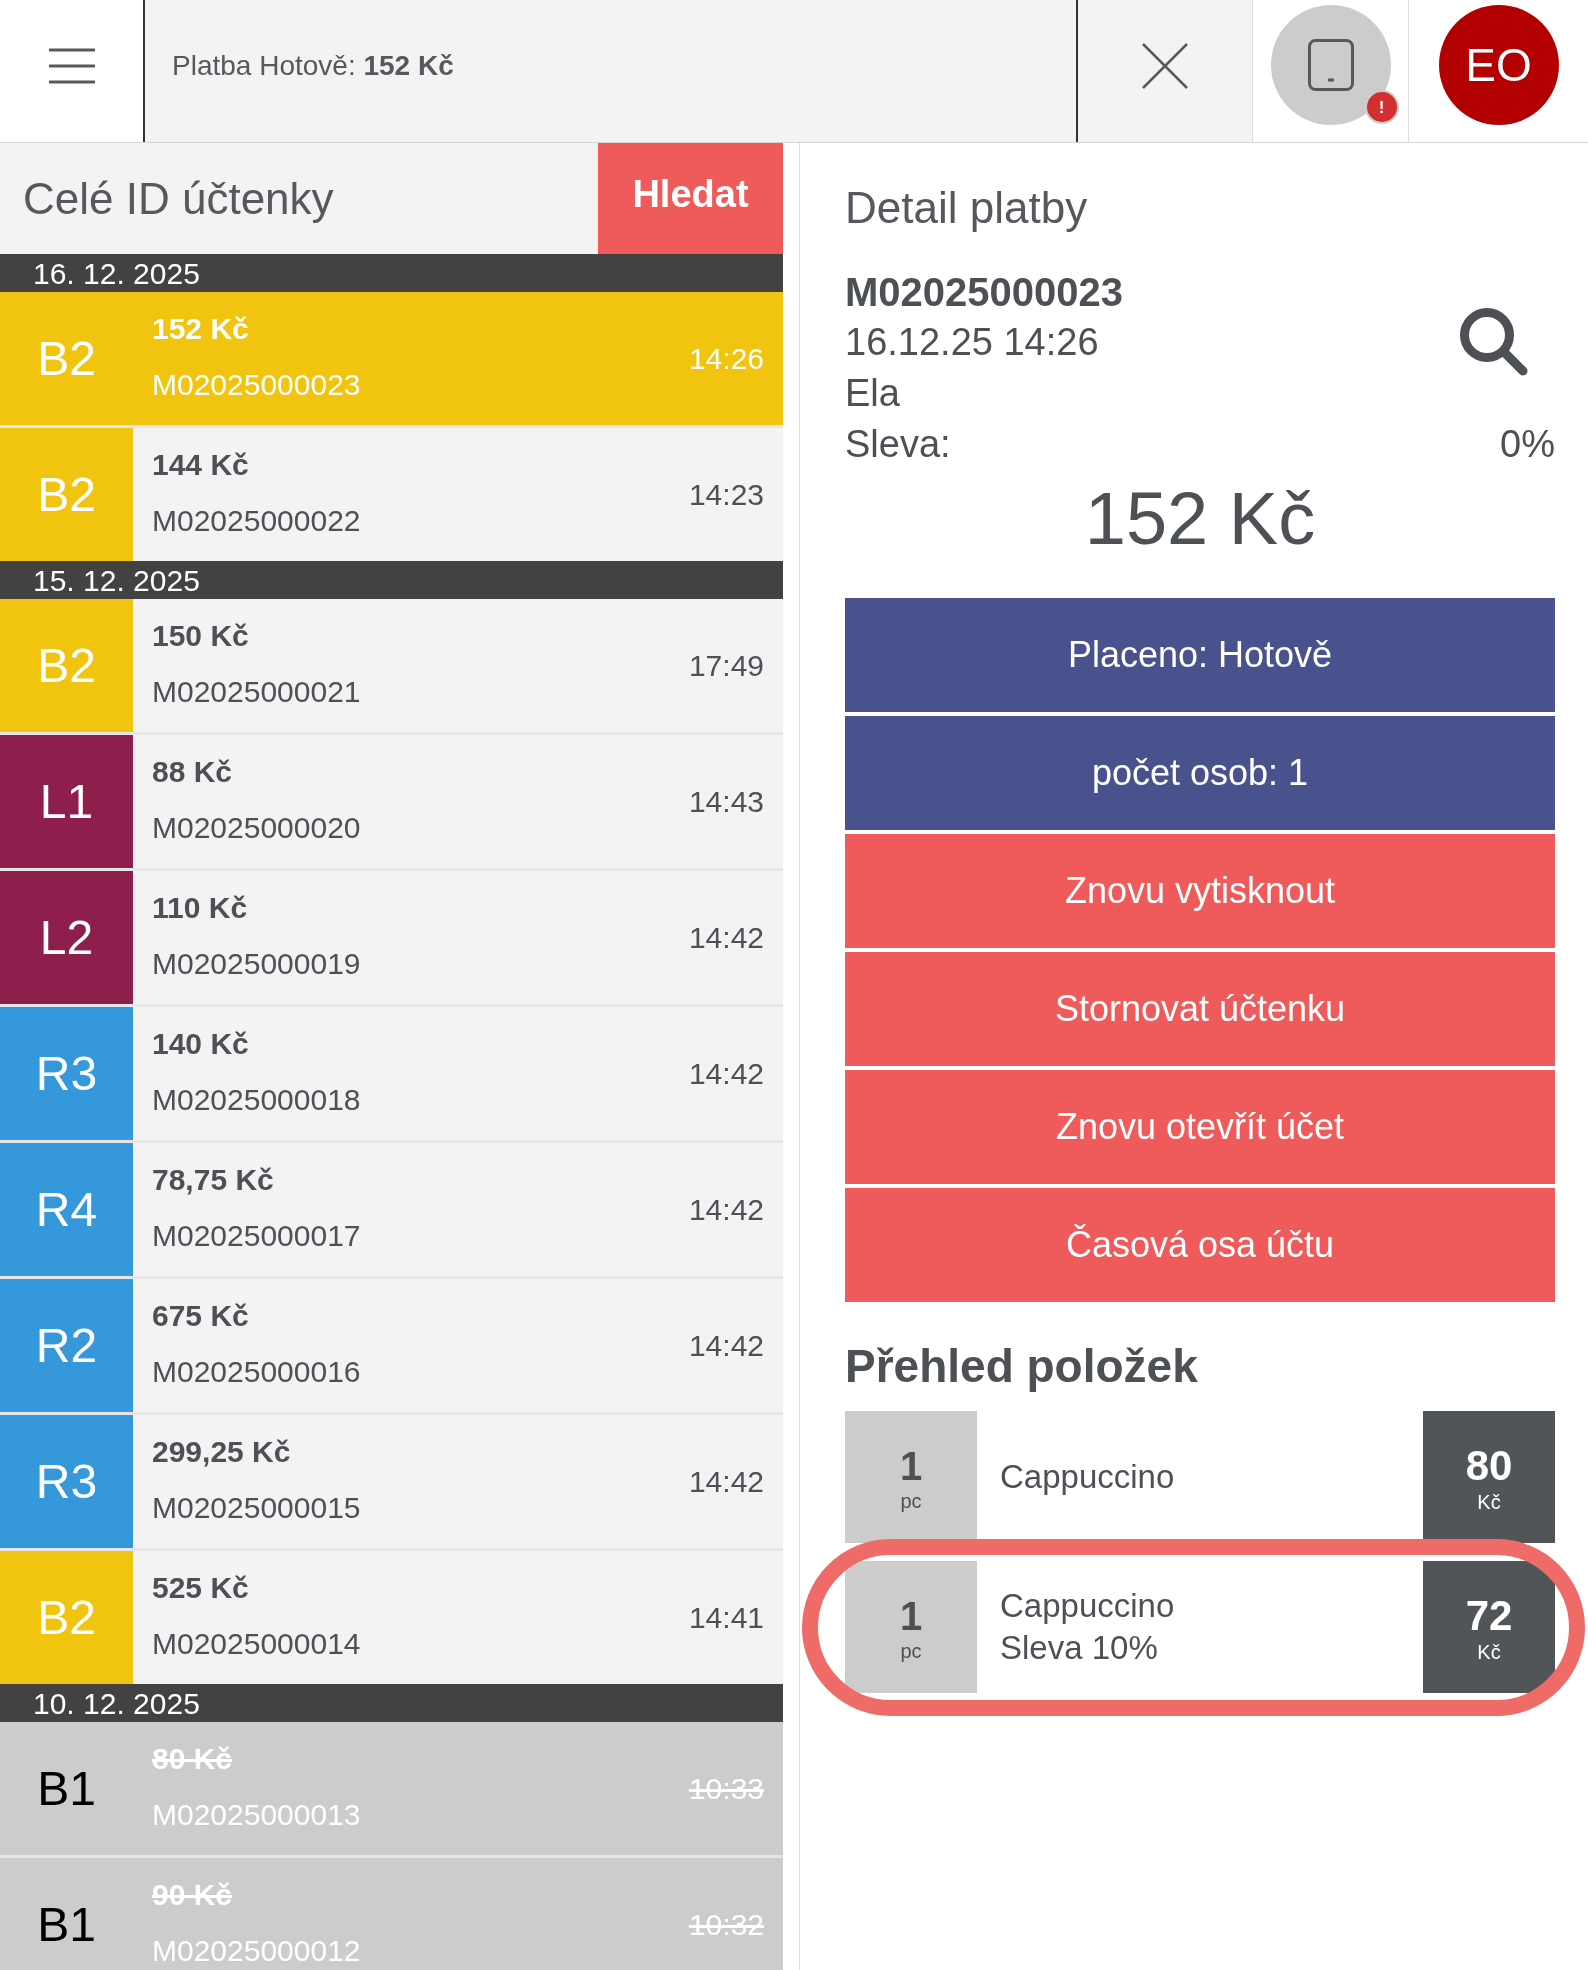  I want to click on receipt-id: M02025000014, so click(256, 1643).